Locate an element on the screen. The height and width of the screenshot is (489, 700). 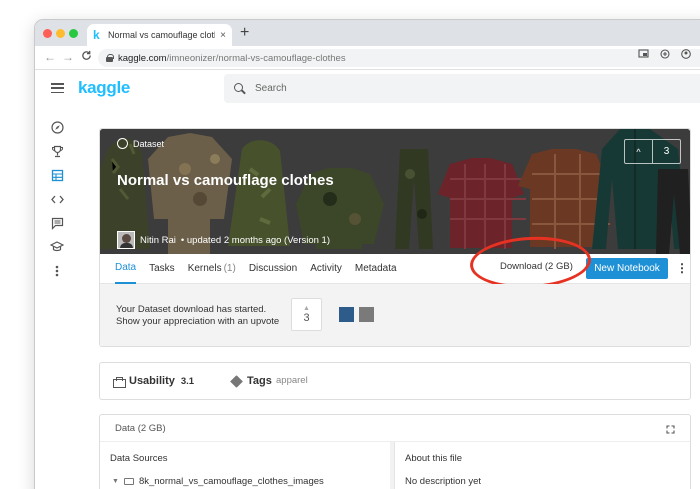
kaggle-logo: kaggle is located at coordinates (104, 88).